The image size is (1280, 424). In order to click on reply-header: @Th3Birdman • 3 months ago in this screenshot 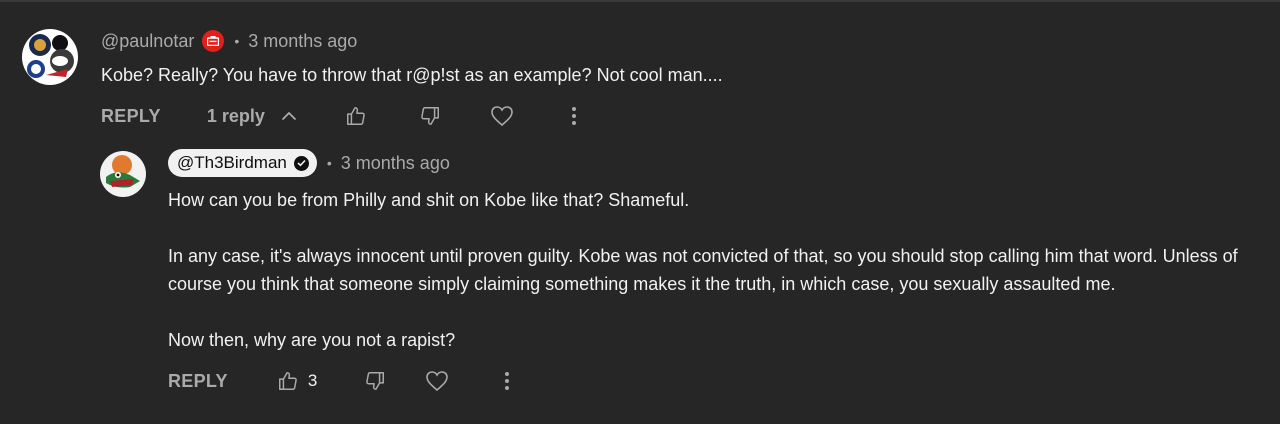, I will do `click(309, 163)`.